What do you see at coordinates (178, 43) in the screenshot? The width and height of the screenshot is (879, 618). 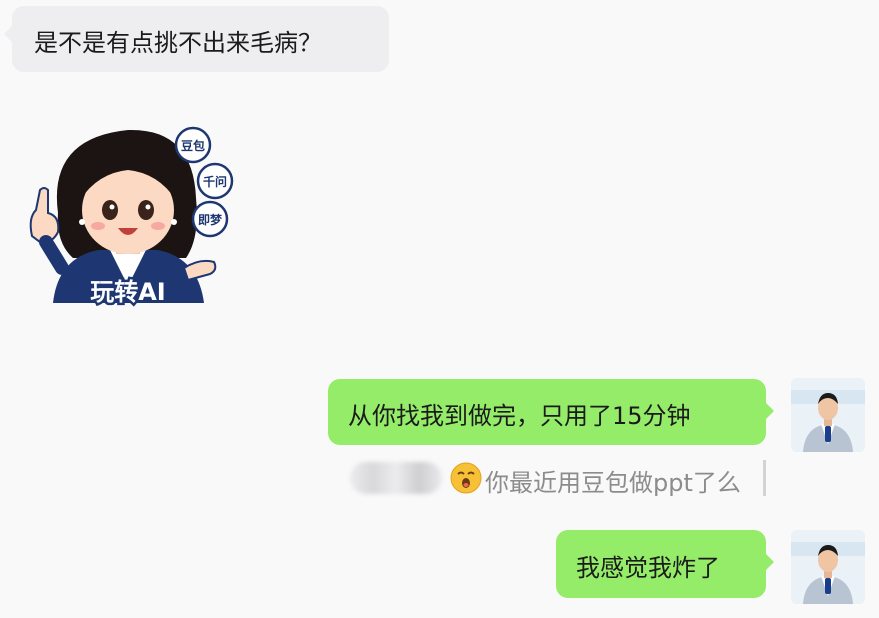 I see `message-text: 是不是有点挑不出来毛病？` at bounding box center [178, 43].